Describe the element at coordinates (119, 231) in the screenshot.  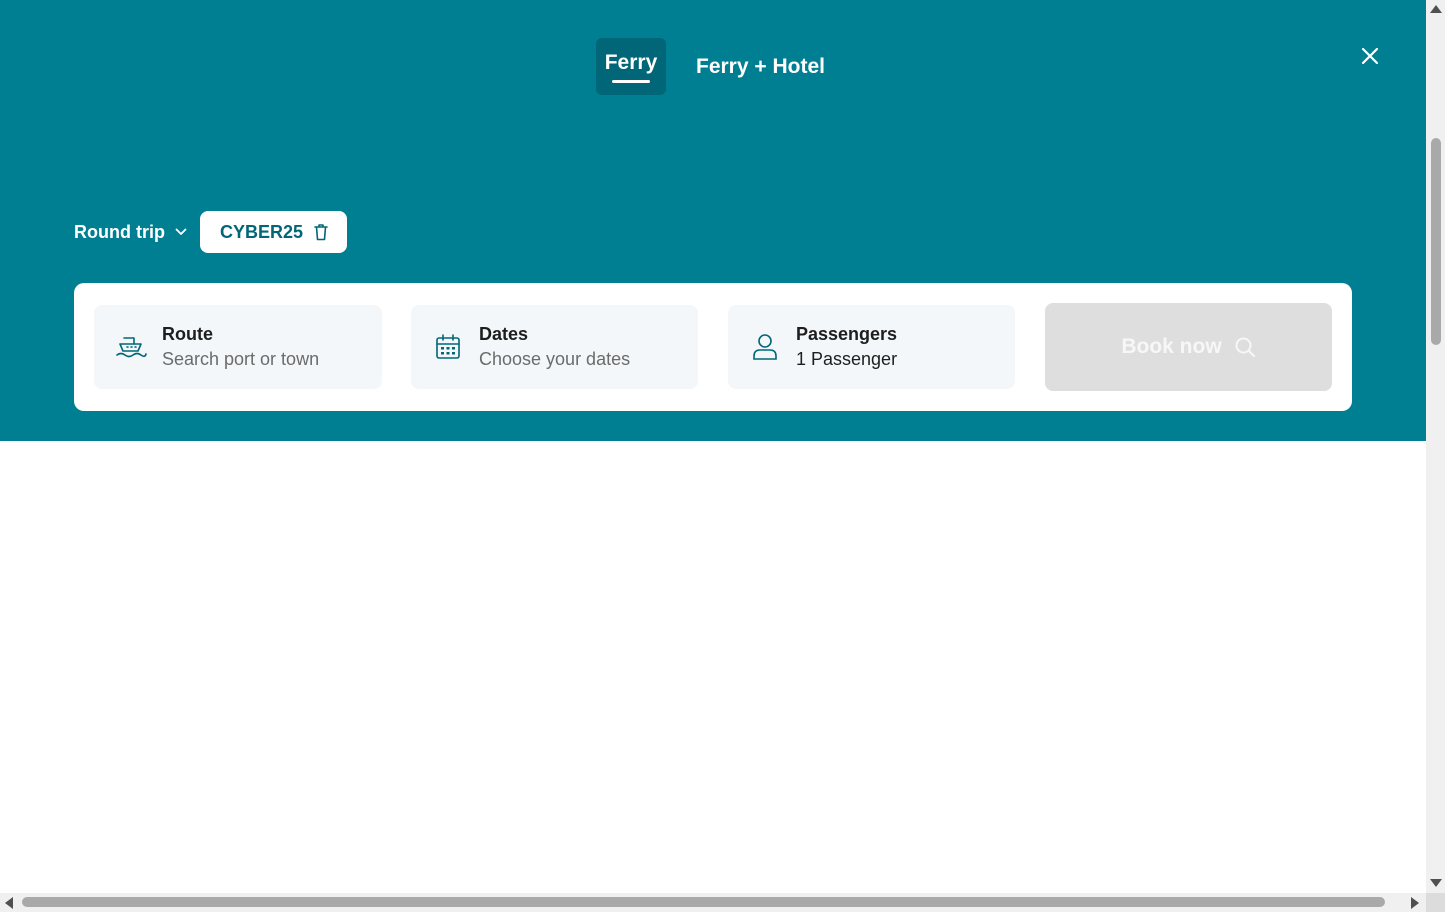
I see `trip-type-label: Round trip` at that location.